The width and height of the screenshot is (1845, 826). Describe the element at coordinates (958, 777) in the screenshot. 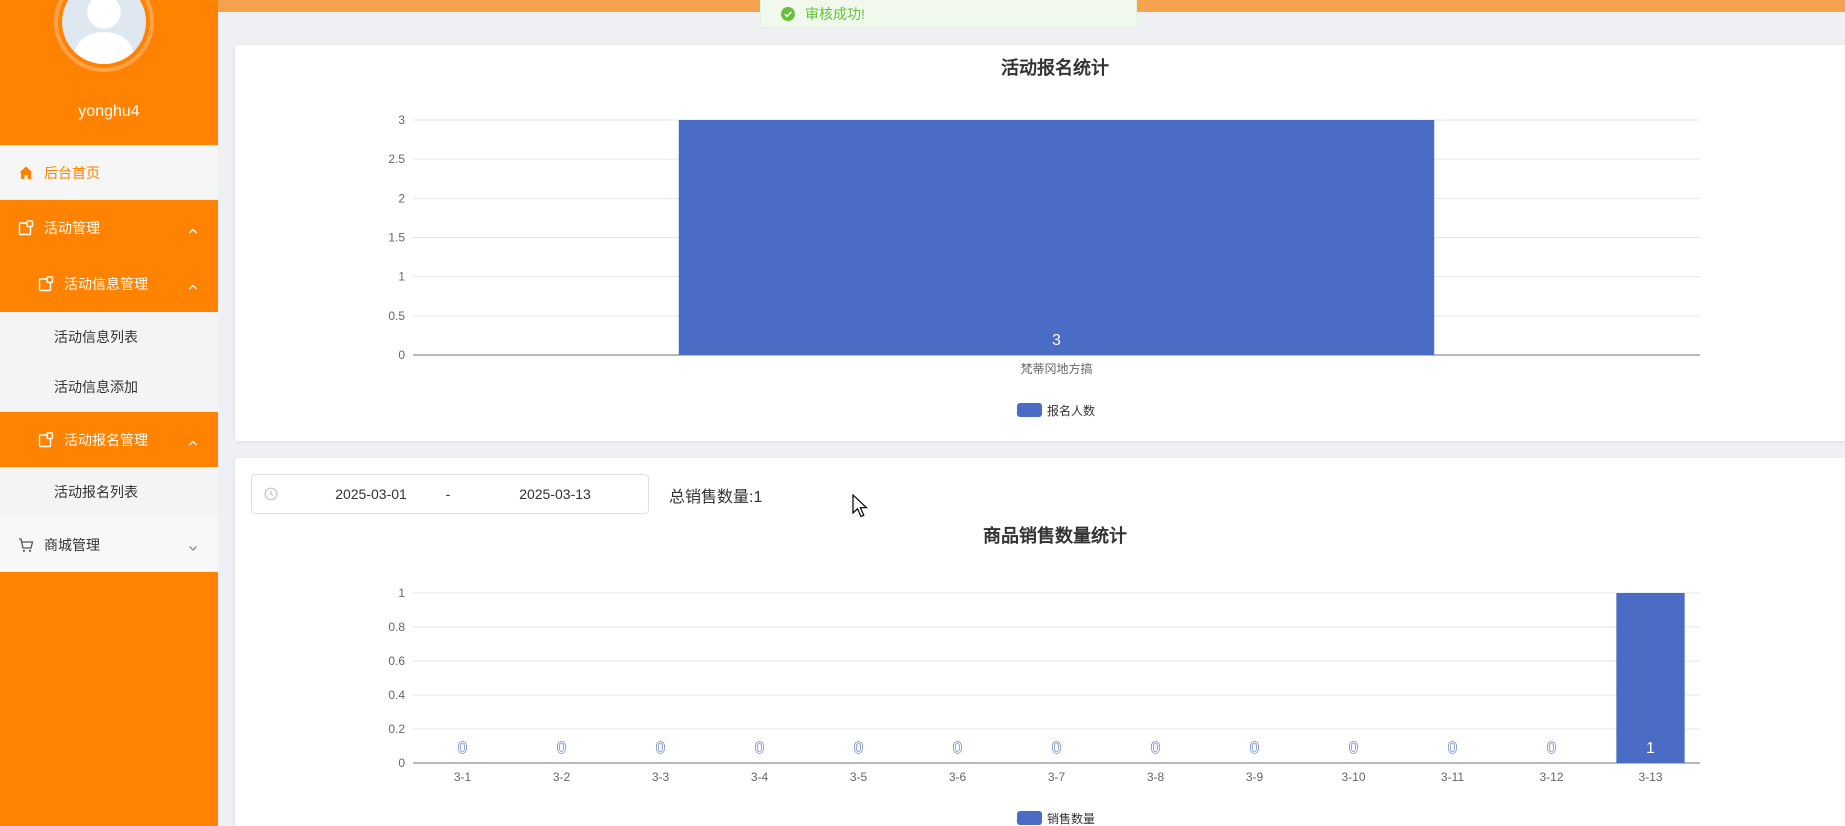

I see `x-tick-label: 3-6` at that location.